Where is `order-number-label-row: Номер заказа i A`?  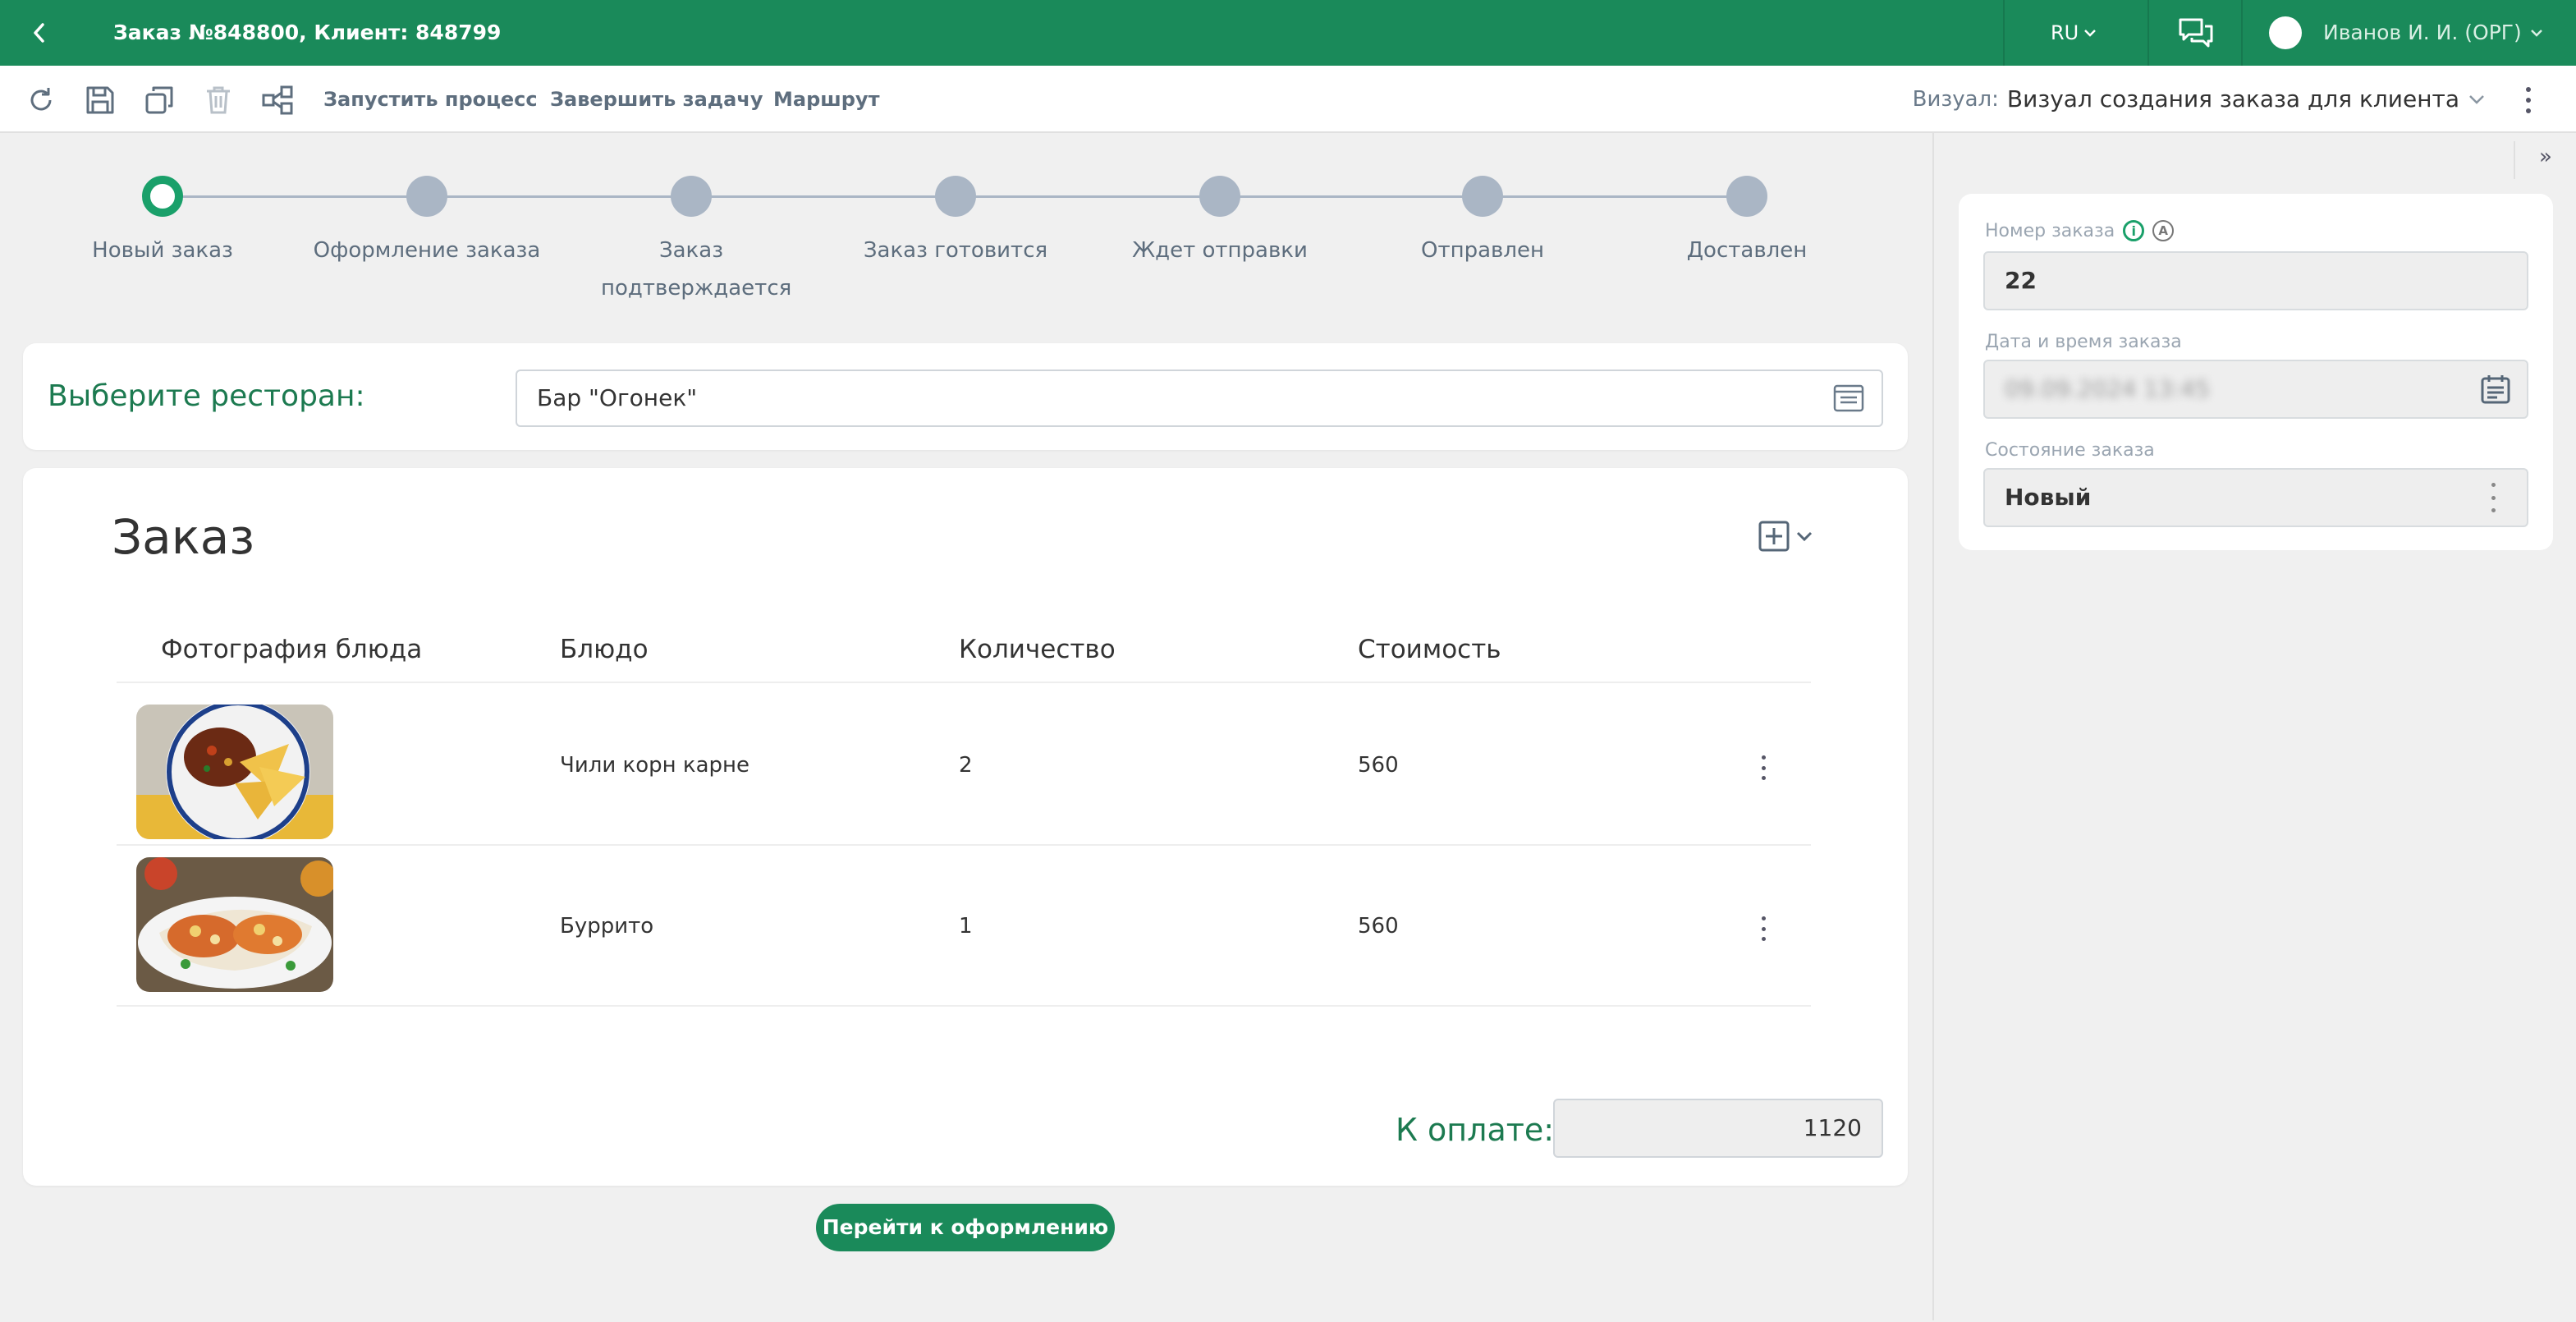 order-number-label-row: Номер заказа i A is located at coordinates (2080, 230).